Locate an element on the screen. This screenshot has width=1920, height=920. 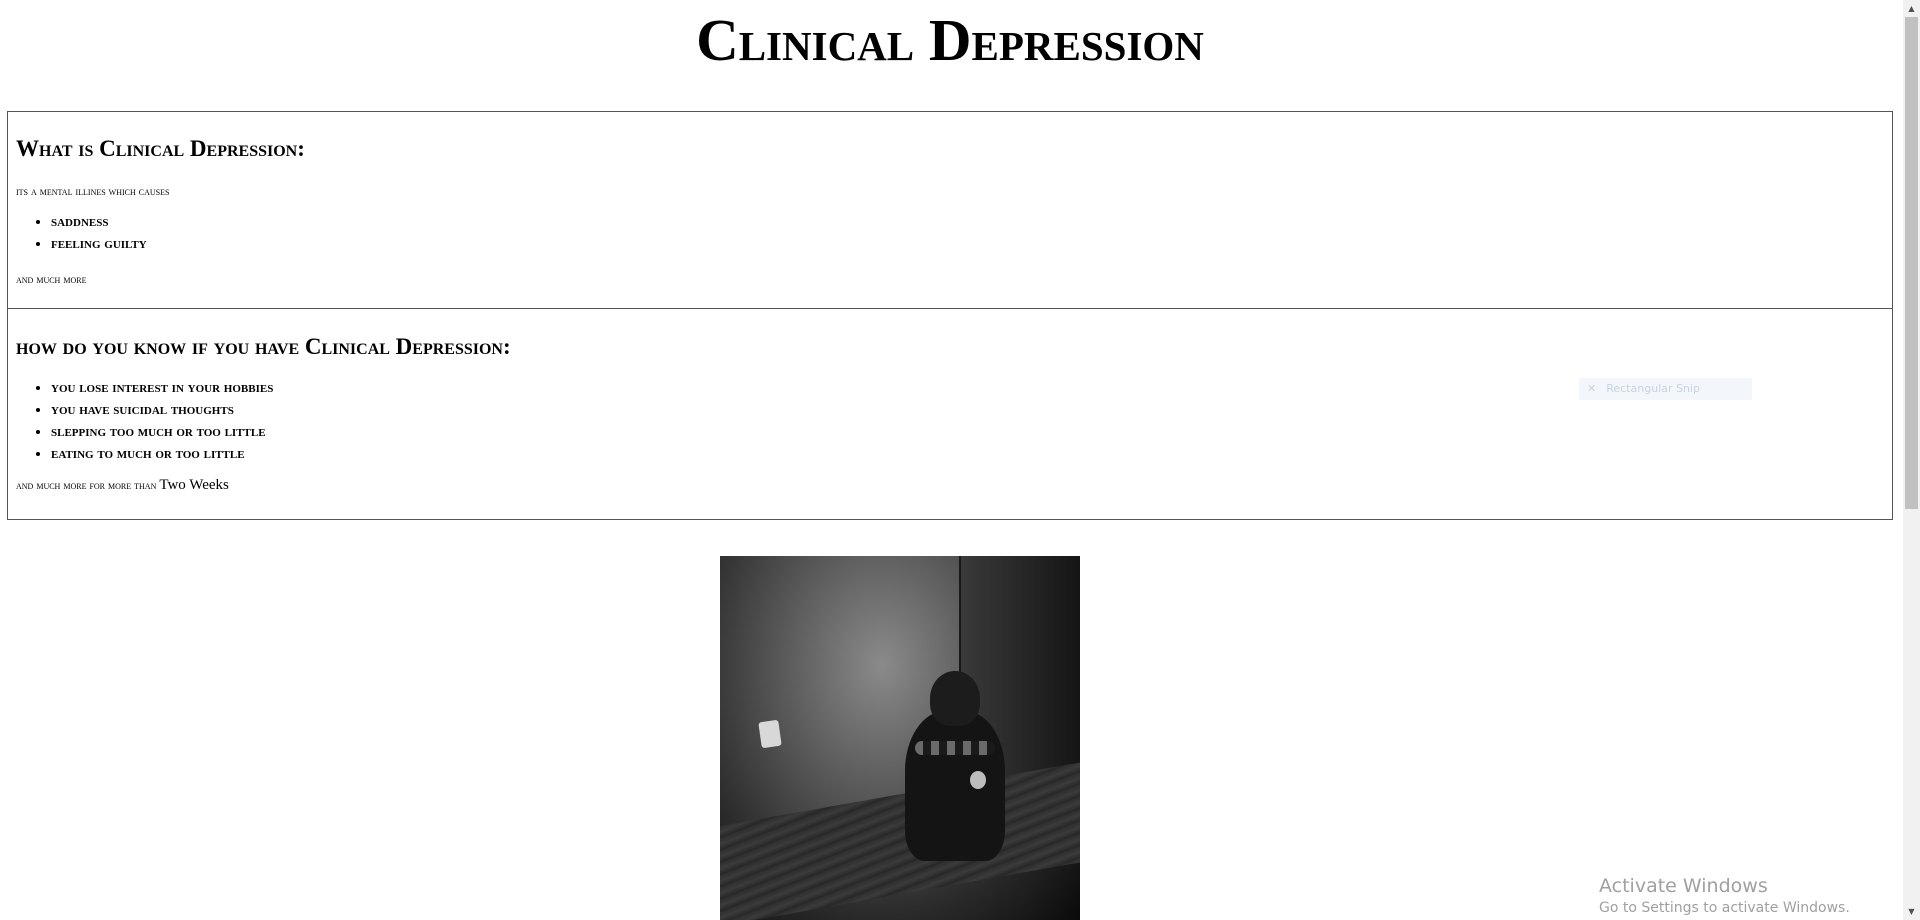
close-icon: ✕ is located at coordinates (1591, 388).